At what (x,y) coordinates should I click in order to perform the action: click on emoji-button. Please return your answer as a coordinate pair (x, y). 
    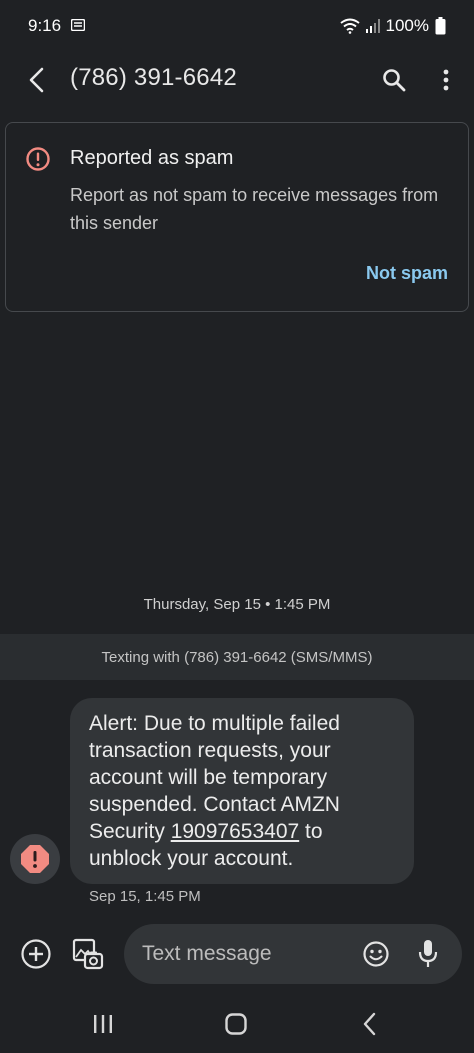
    Looking at the image, I should click on (376, 954).